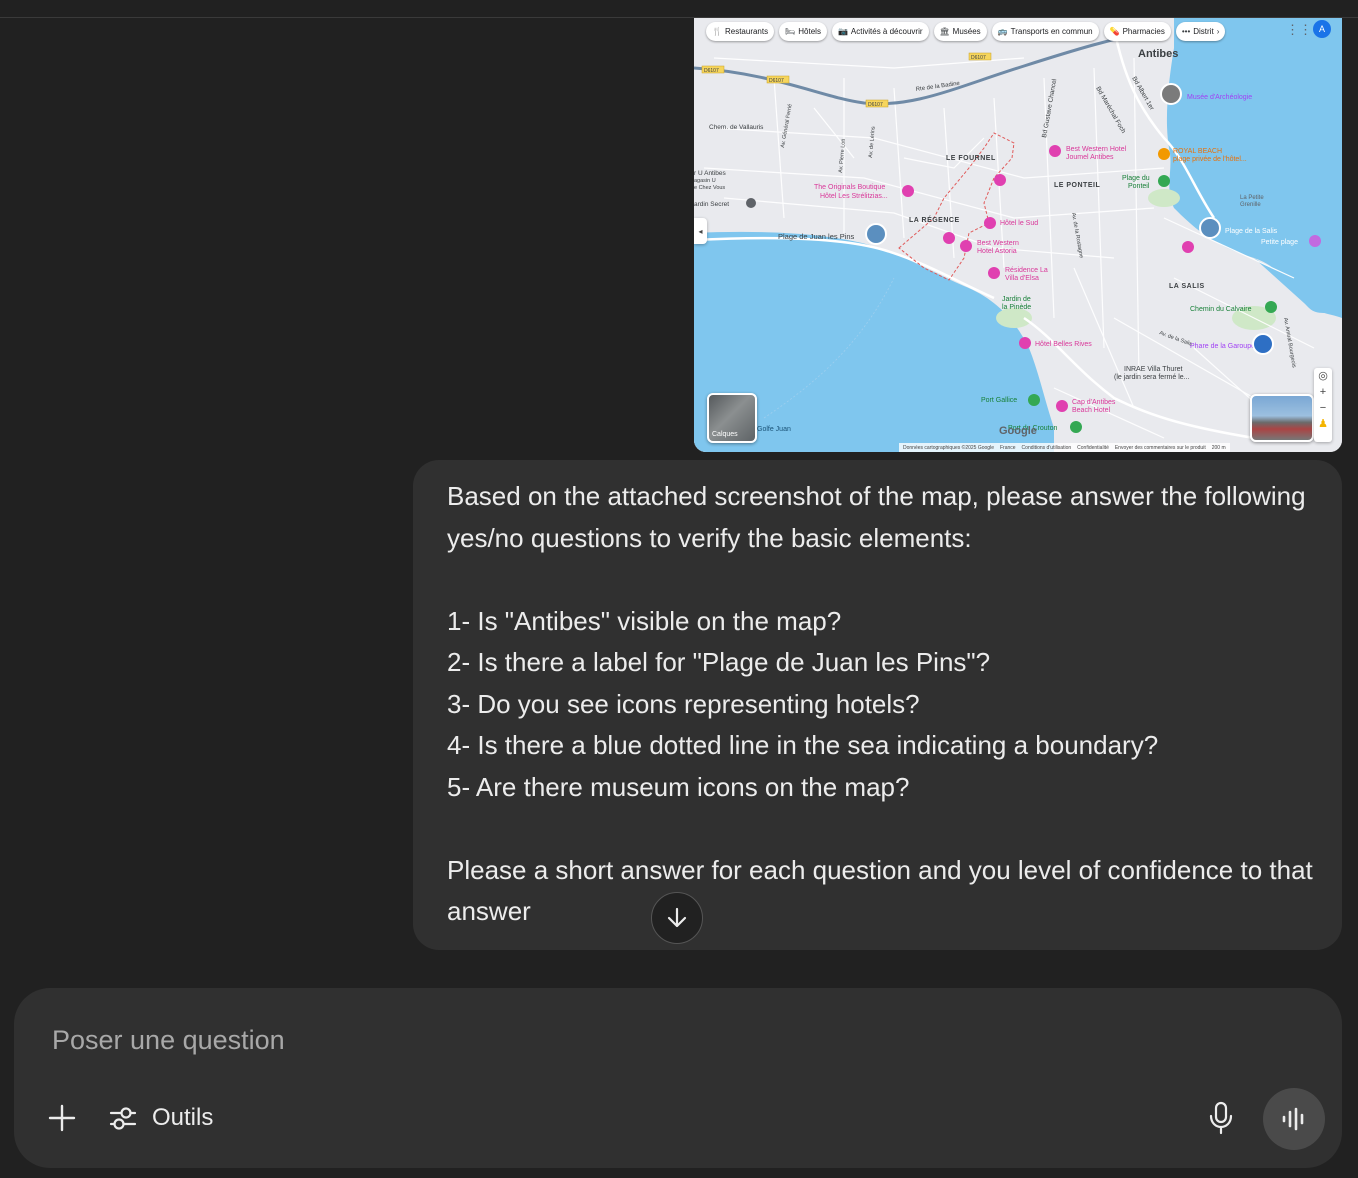 The image size is (1358, 1178). Describe the element at coordinates (740, 31) in the screenshot. I see `chip-restaurants: 🍴 Restaurants` at that location.